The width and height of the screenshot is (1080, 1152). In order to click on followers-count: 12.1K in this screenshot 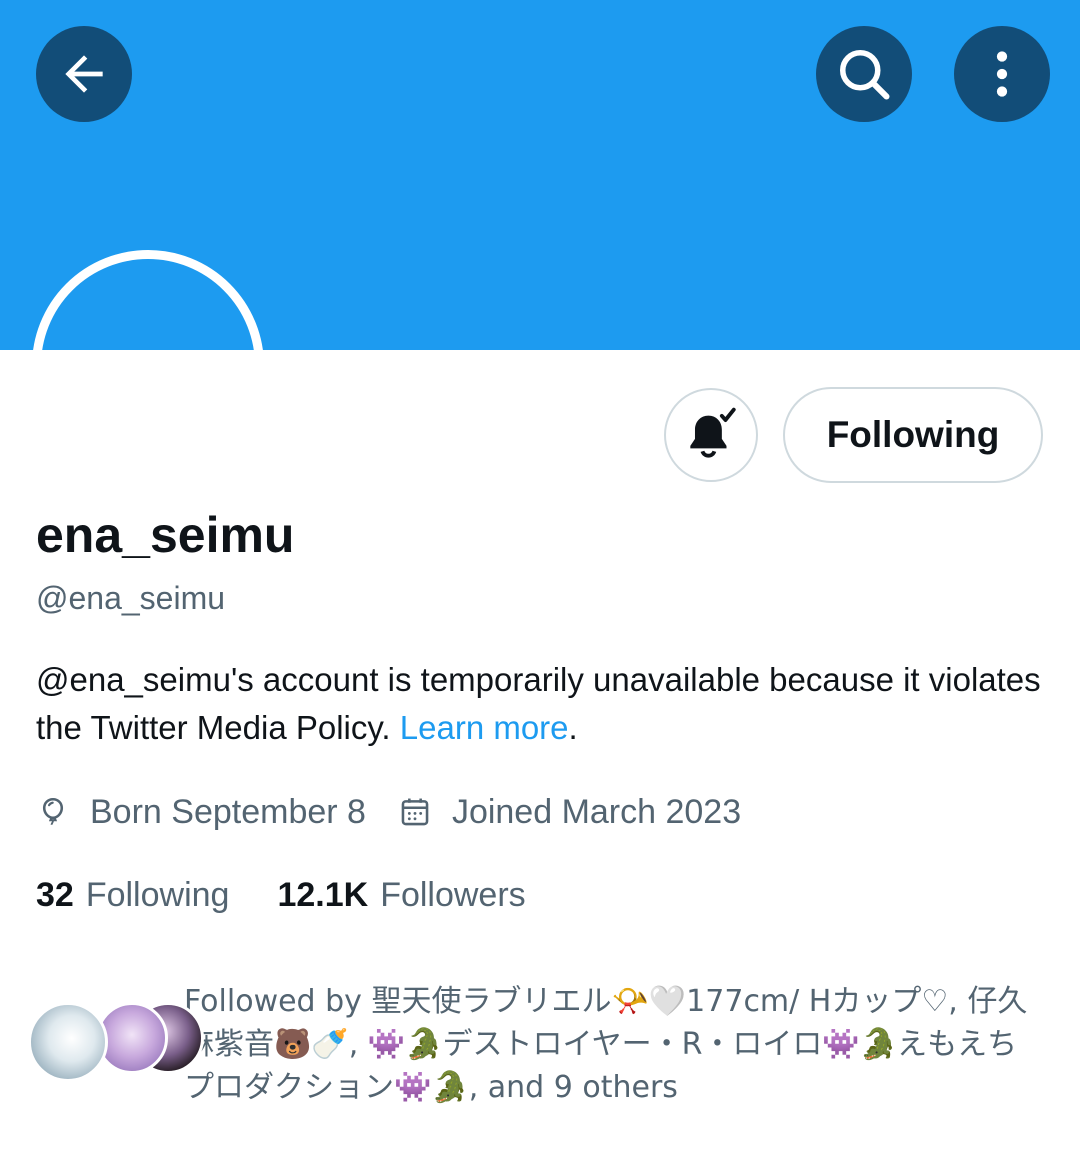, I will do `click(323, 894)`.